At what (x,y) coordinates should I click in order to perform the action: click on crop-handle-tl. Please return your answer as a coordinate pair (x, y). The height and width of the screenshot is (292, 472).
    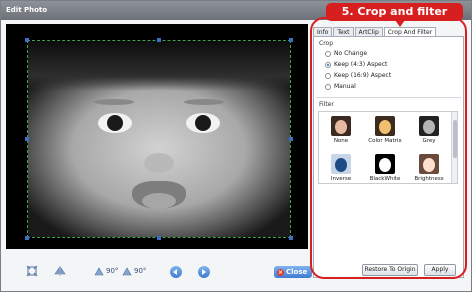
    Looking at the image, I should click on (27, 40).